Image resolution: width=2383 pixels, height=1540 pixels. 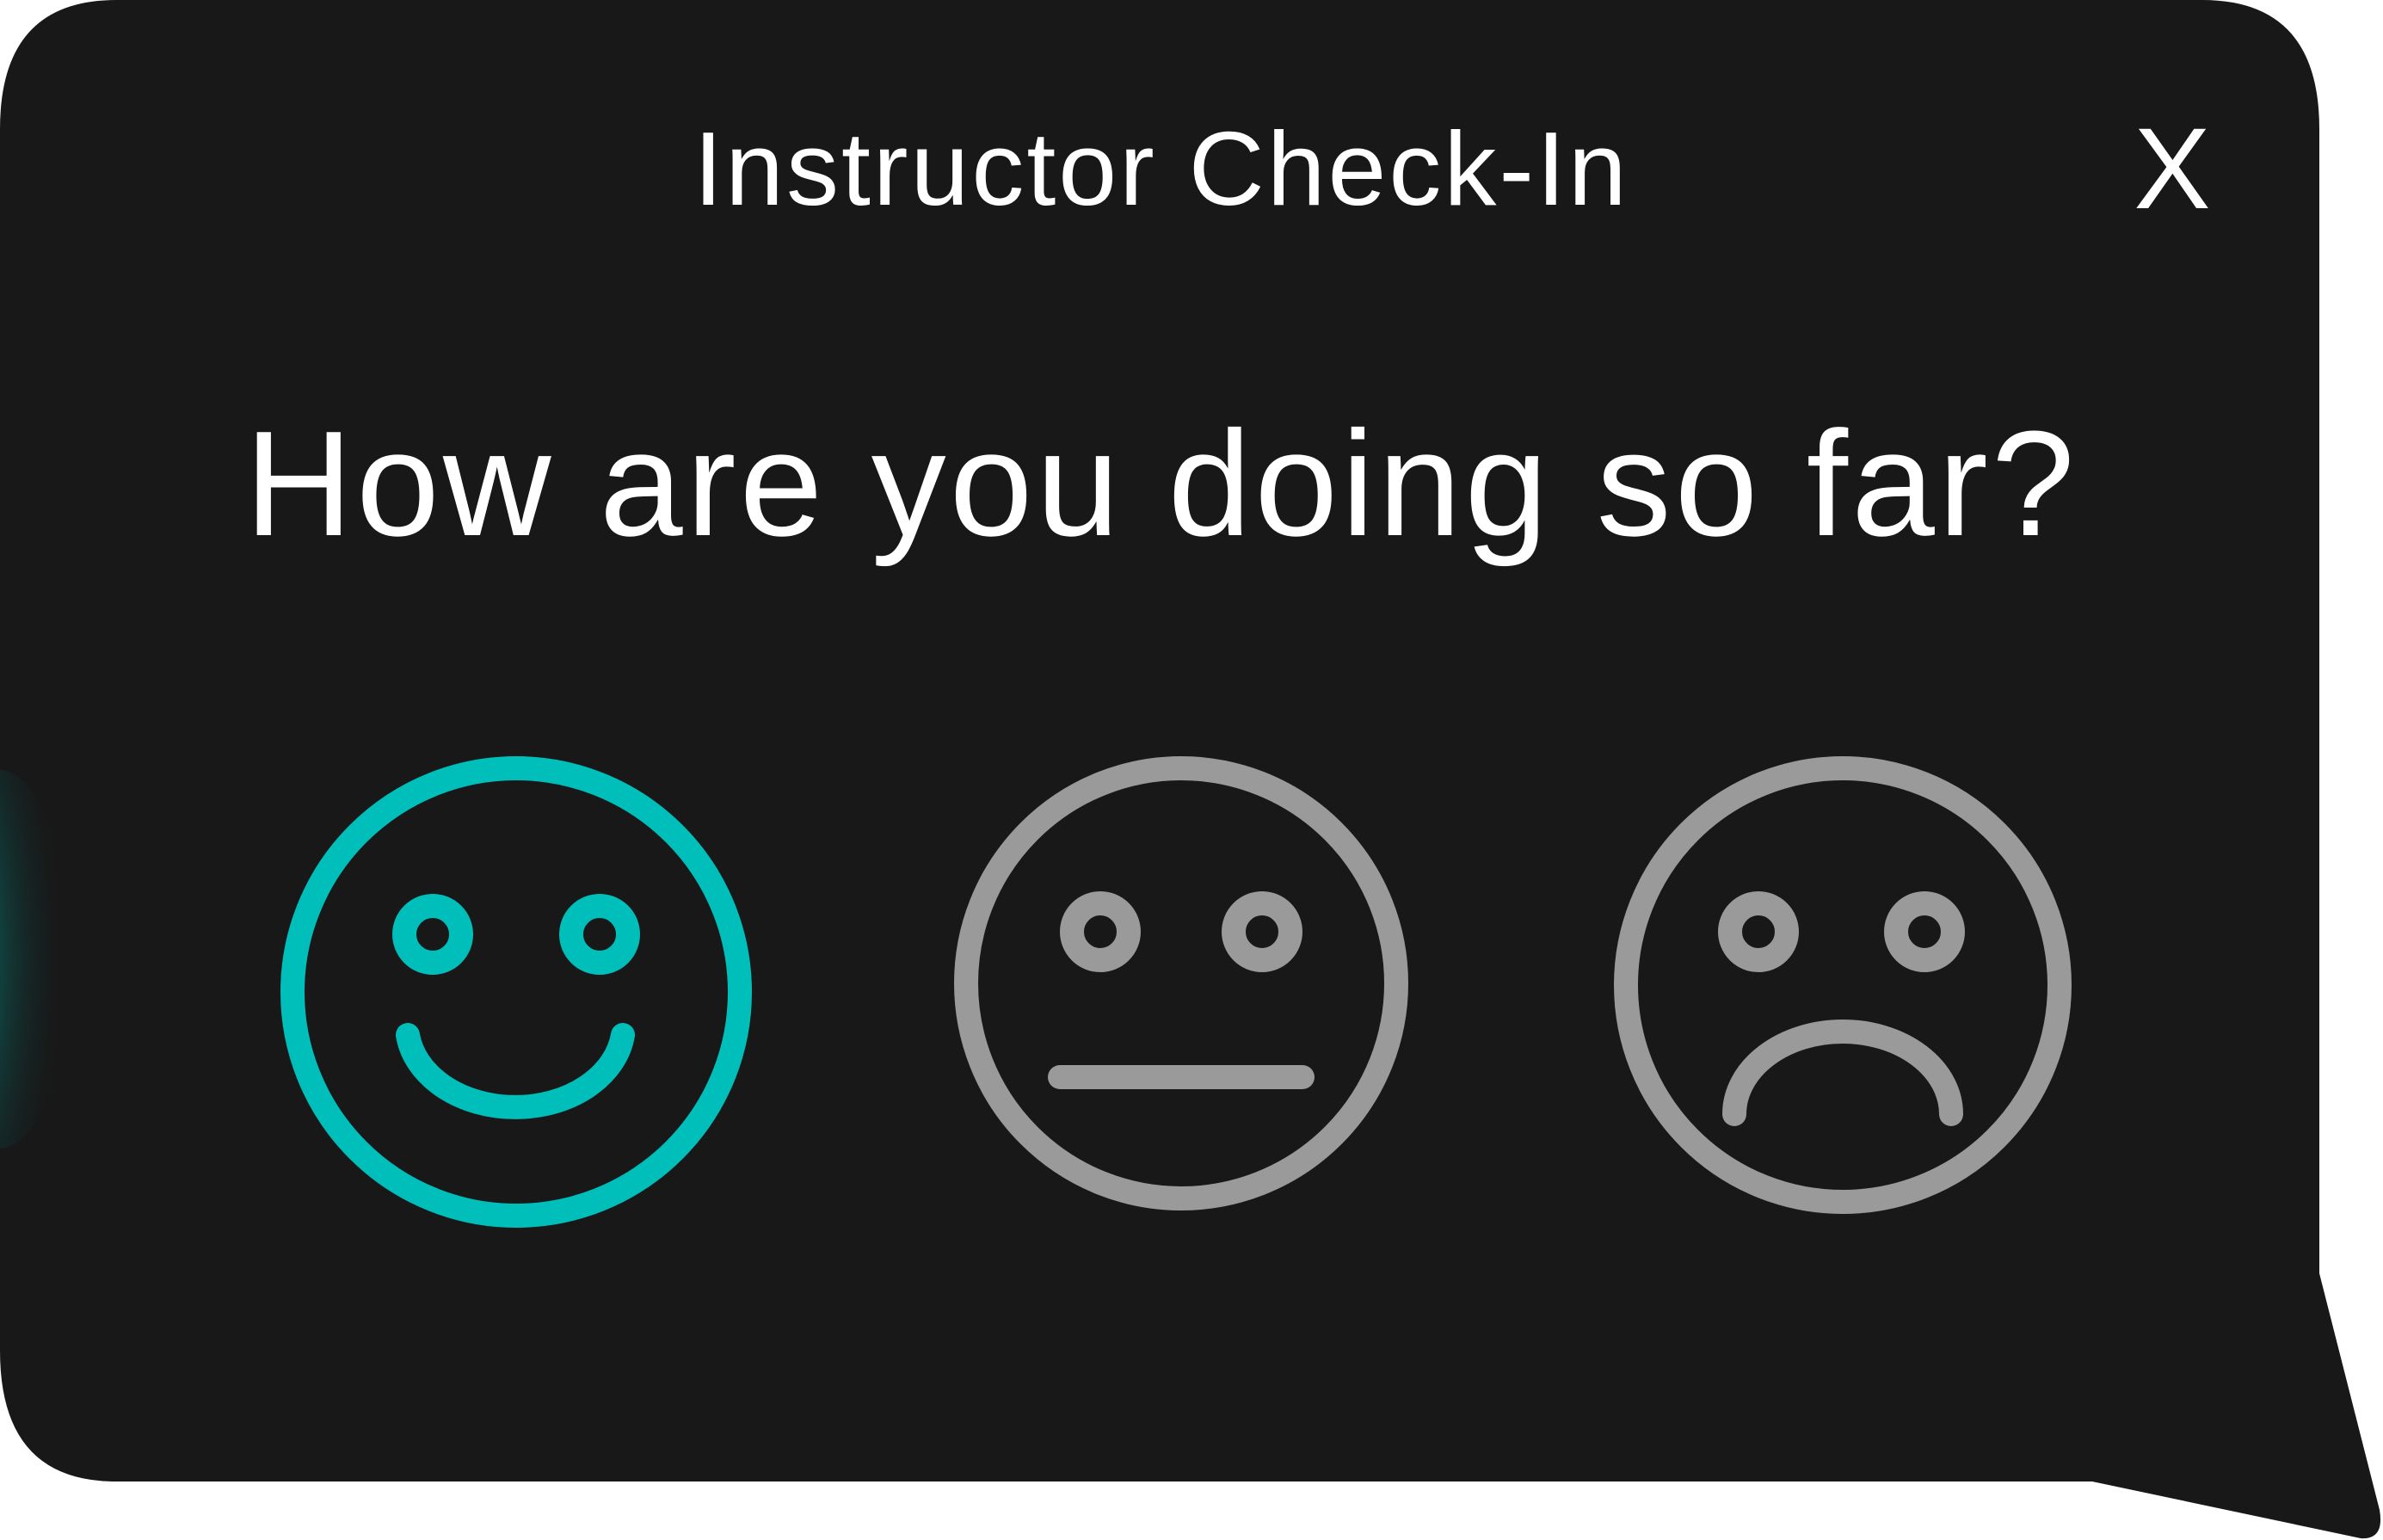 I want to click on sad-face-icon, so click(x=1843, y=985).